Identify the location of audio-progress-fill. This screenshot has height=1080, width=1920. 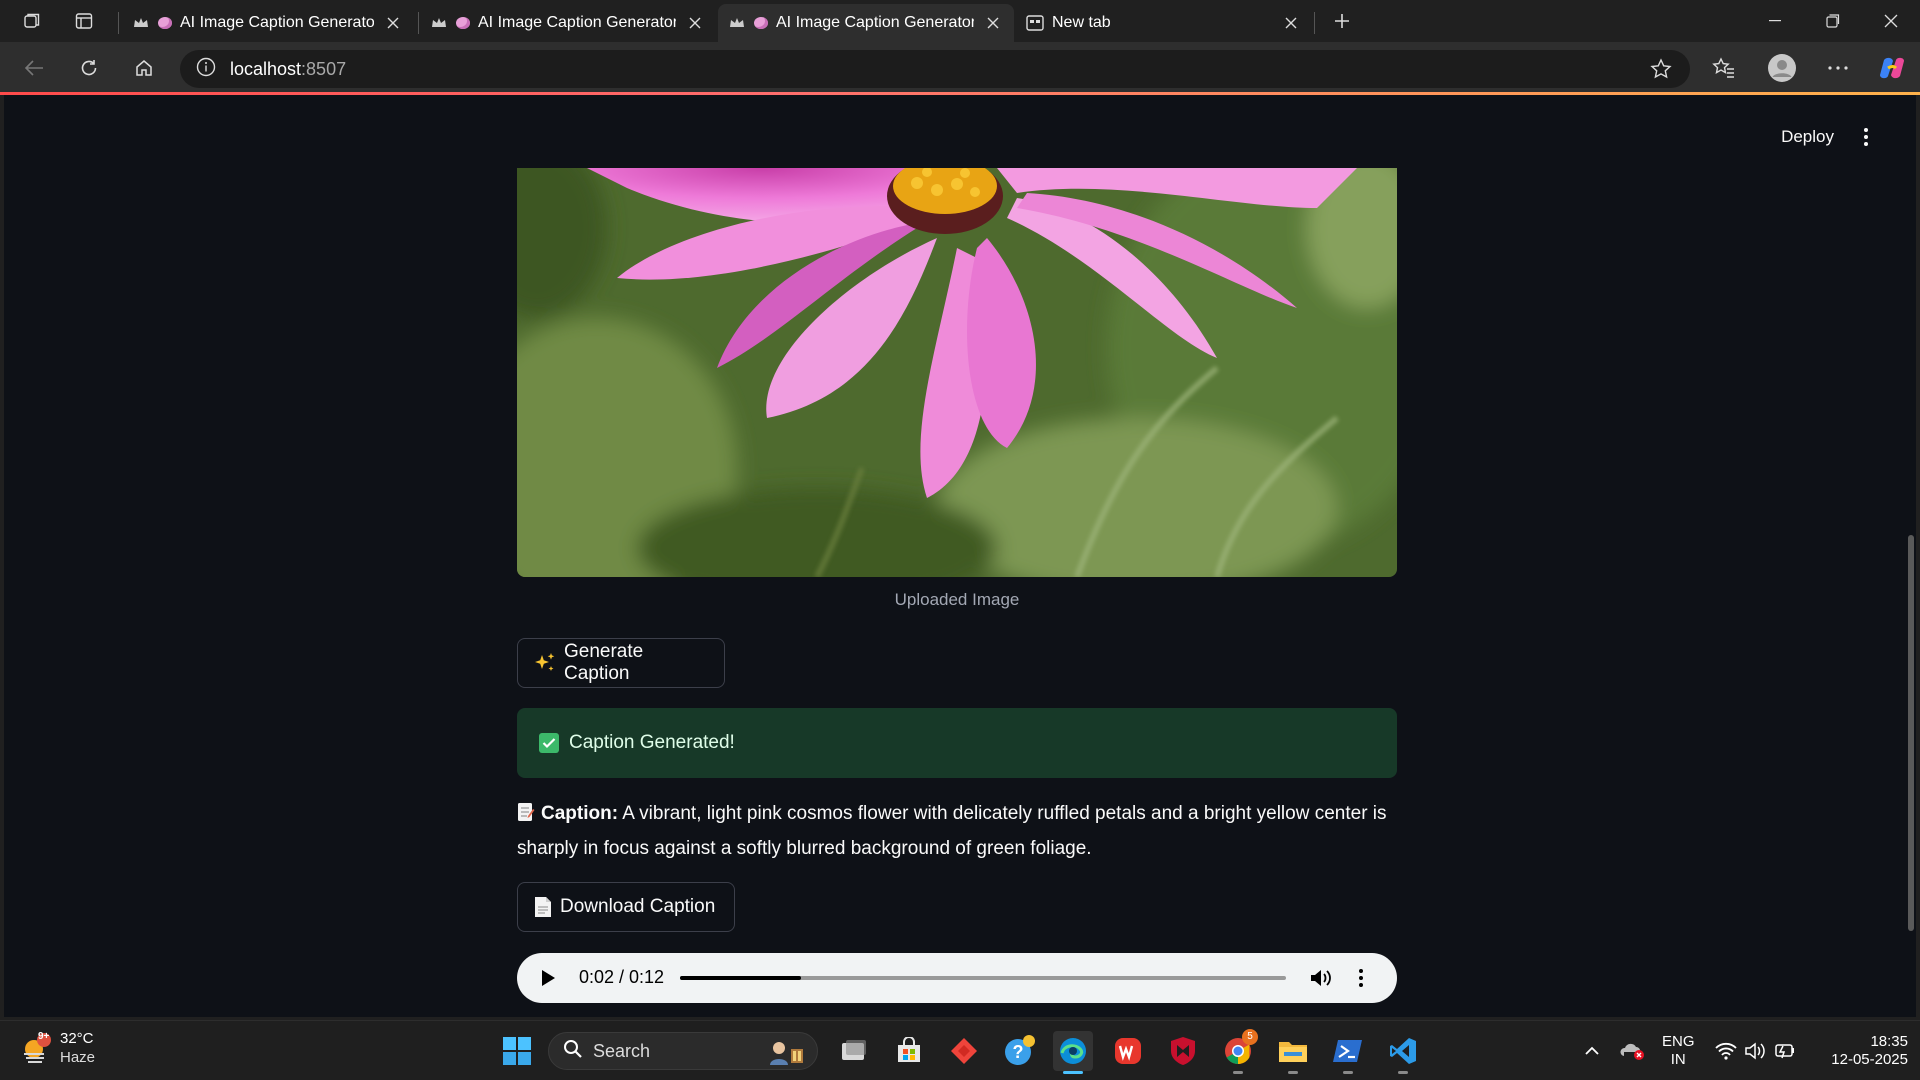
(741, 978).